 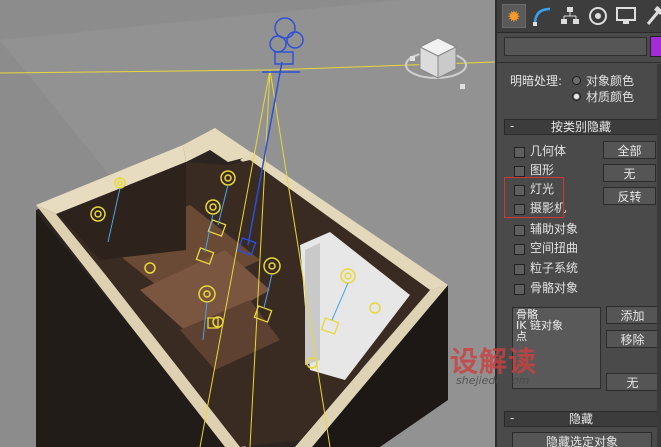 I want to click on display-tab, so click(x=626, y=16).